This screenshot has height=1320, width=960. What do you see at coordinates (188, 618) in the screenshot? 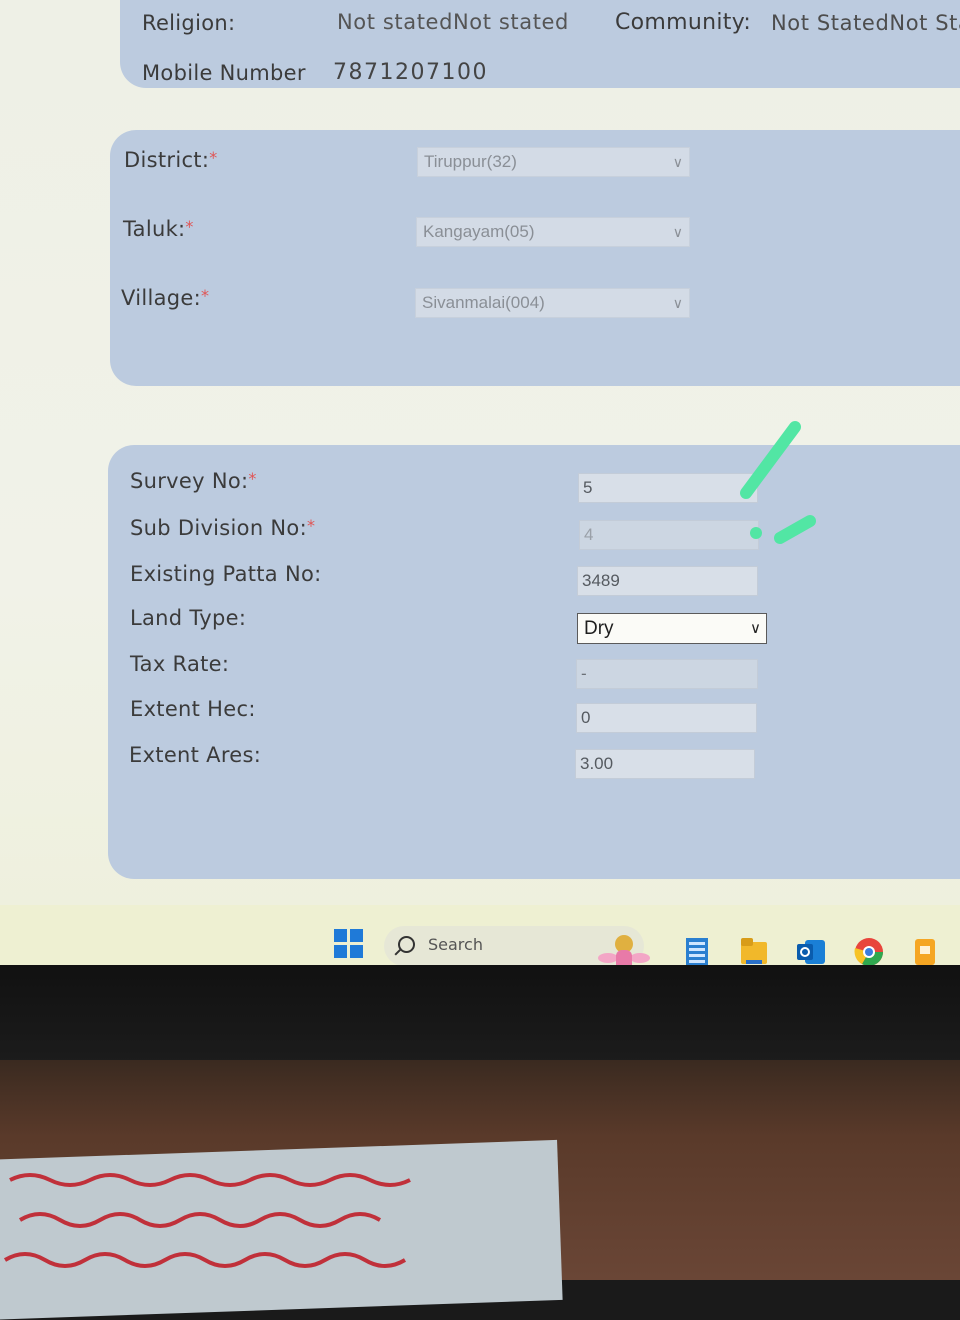
I see `land-type-label: Land Type:` at bounding box center [188, 618].